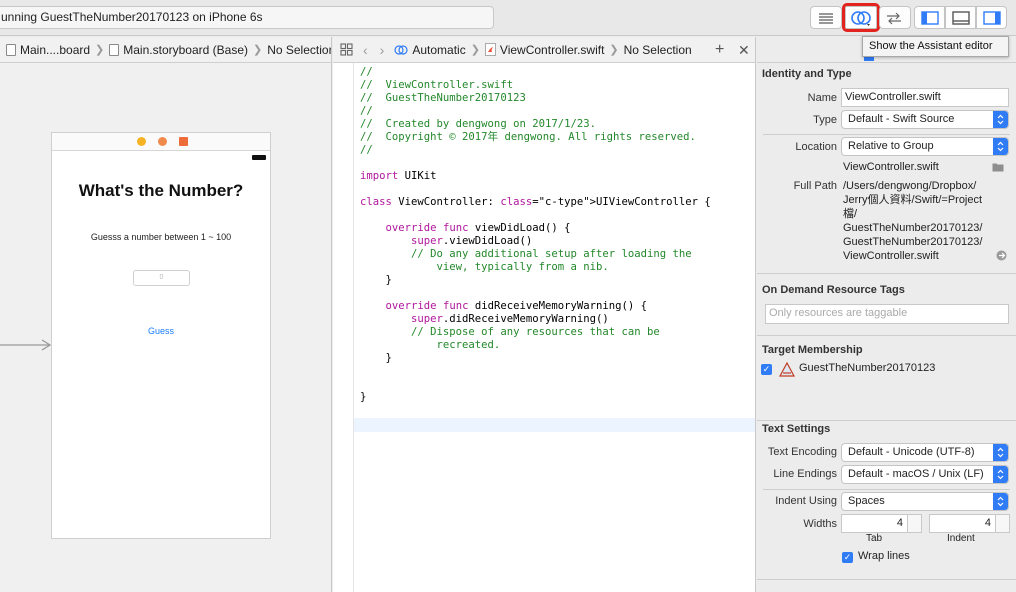 The width and height of the screenshot is (1016, 592). What do you see at coordinates (744, 50) in the screenshot?
I see `close-icon: ✕` at bounding box center [744, 50].